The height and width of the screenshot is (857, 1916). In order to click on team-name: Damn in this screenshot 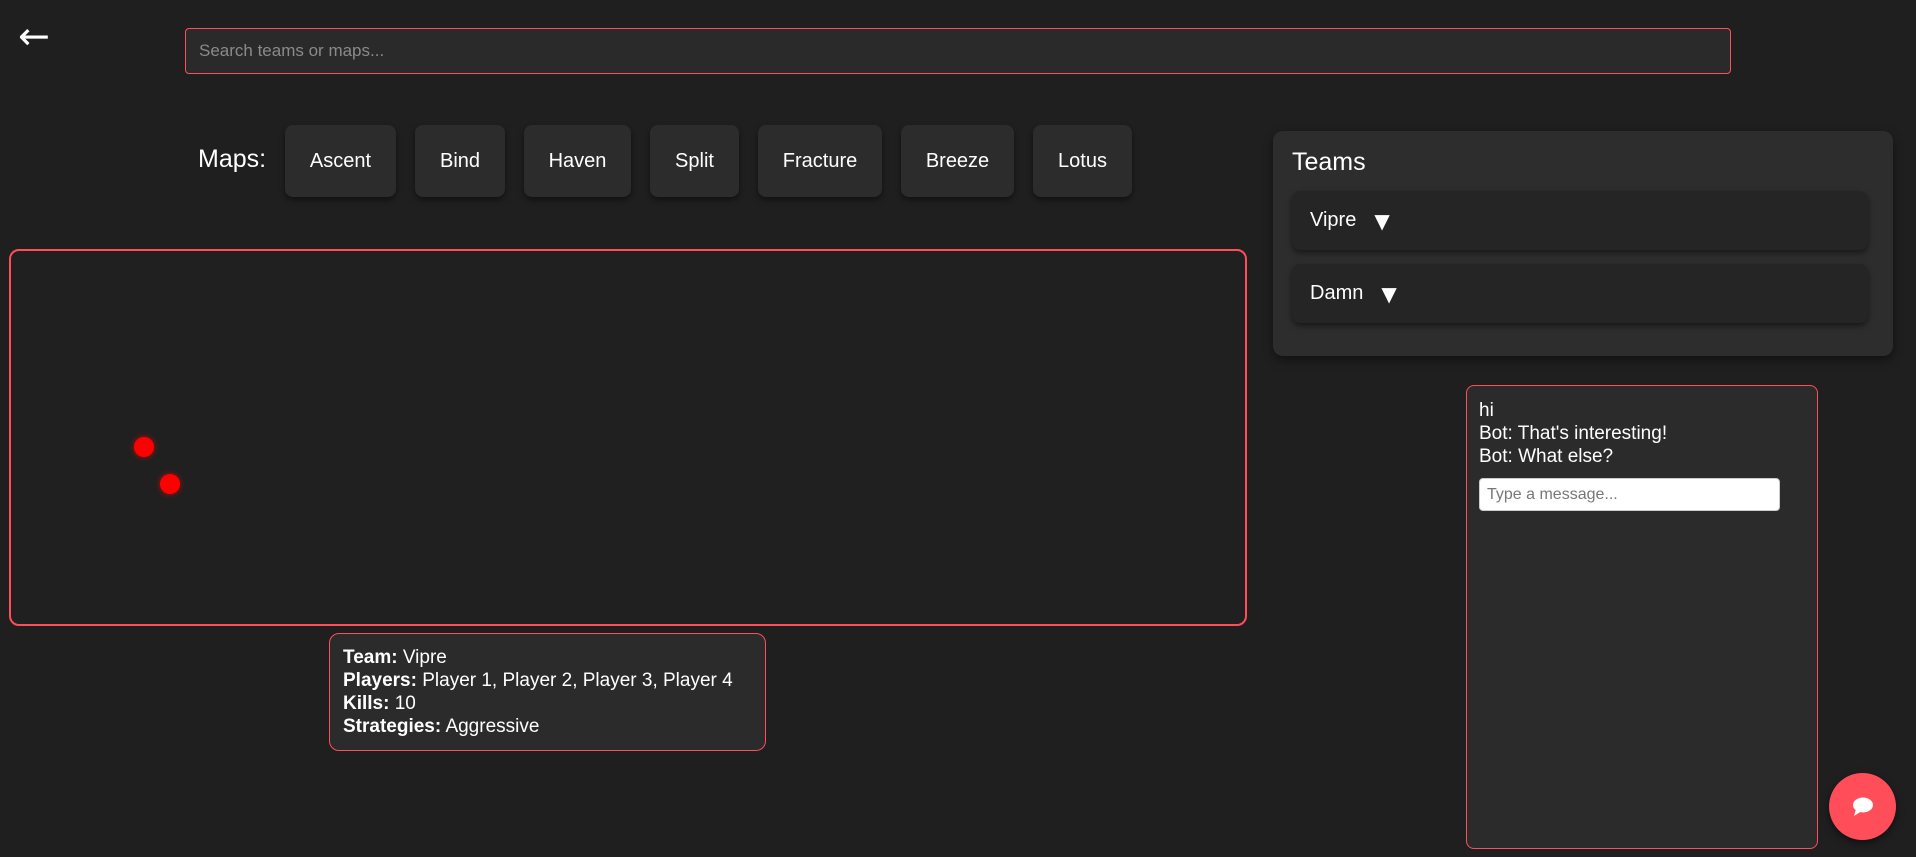, I will do `click(1337, 293)`.